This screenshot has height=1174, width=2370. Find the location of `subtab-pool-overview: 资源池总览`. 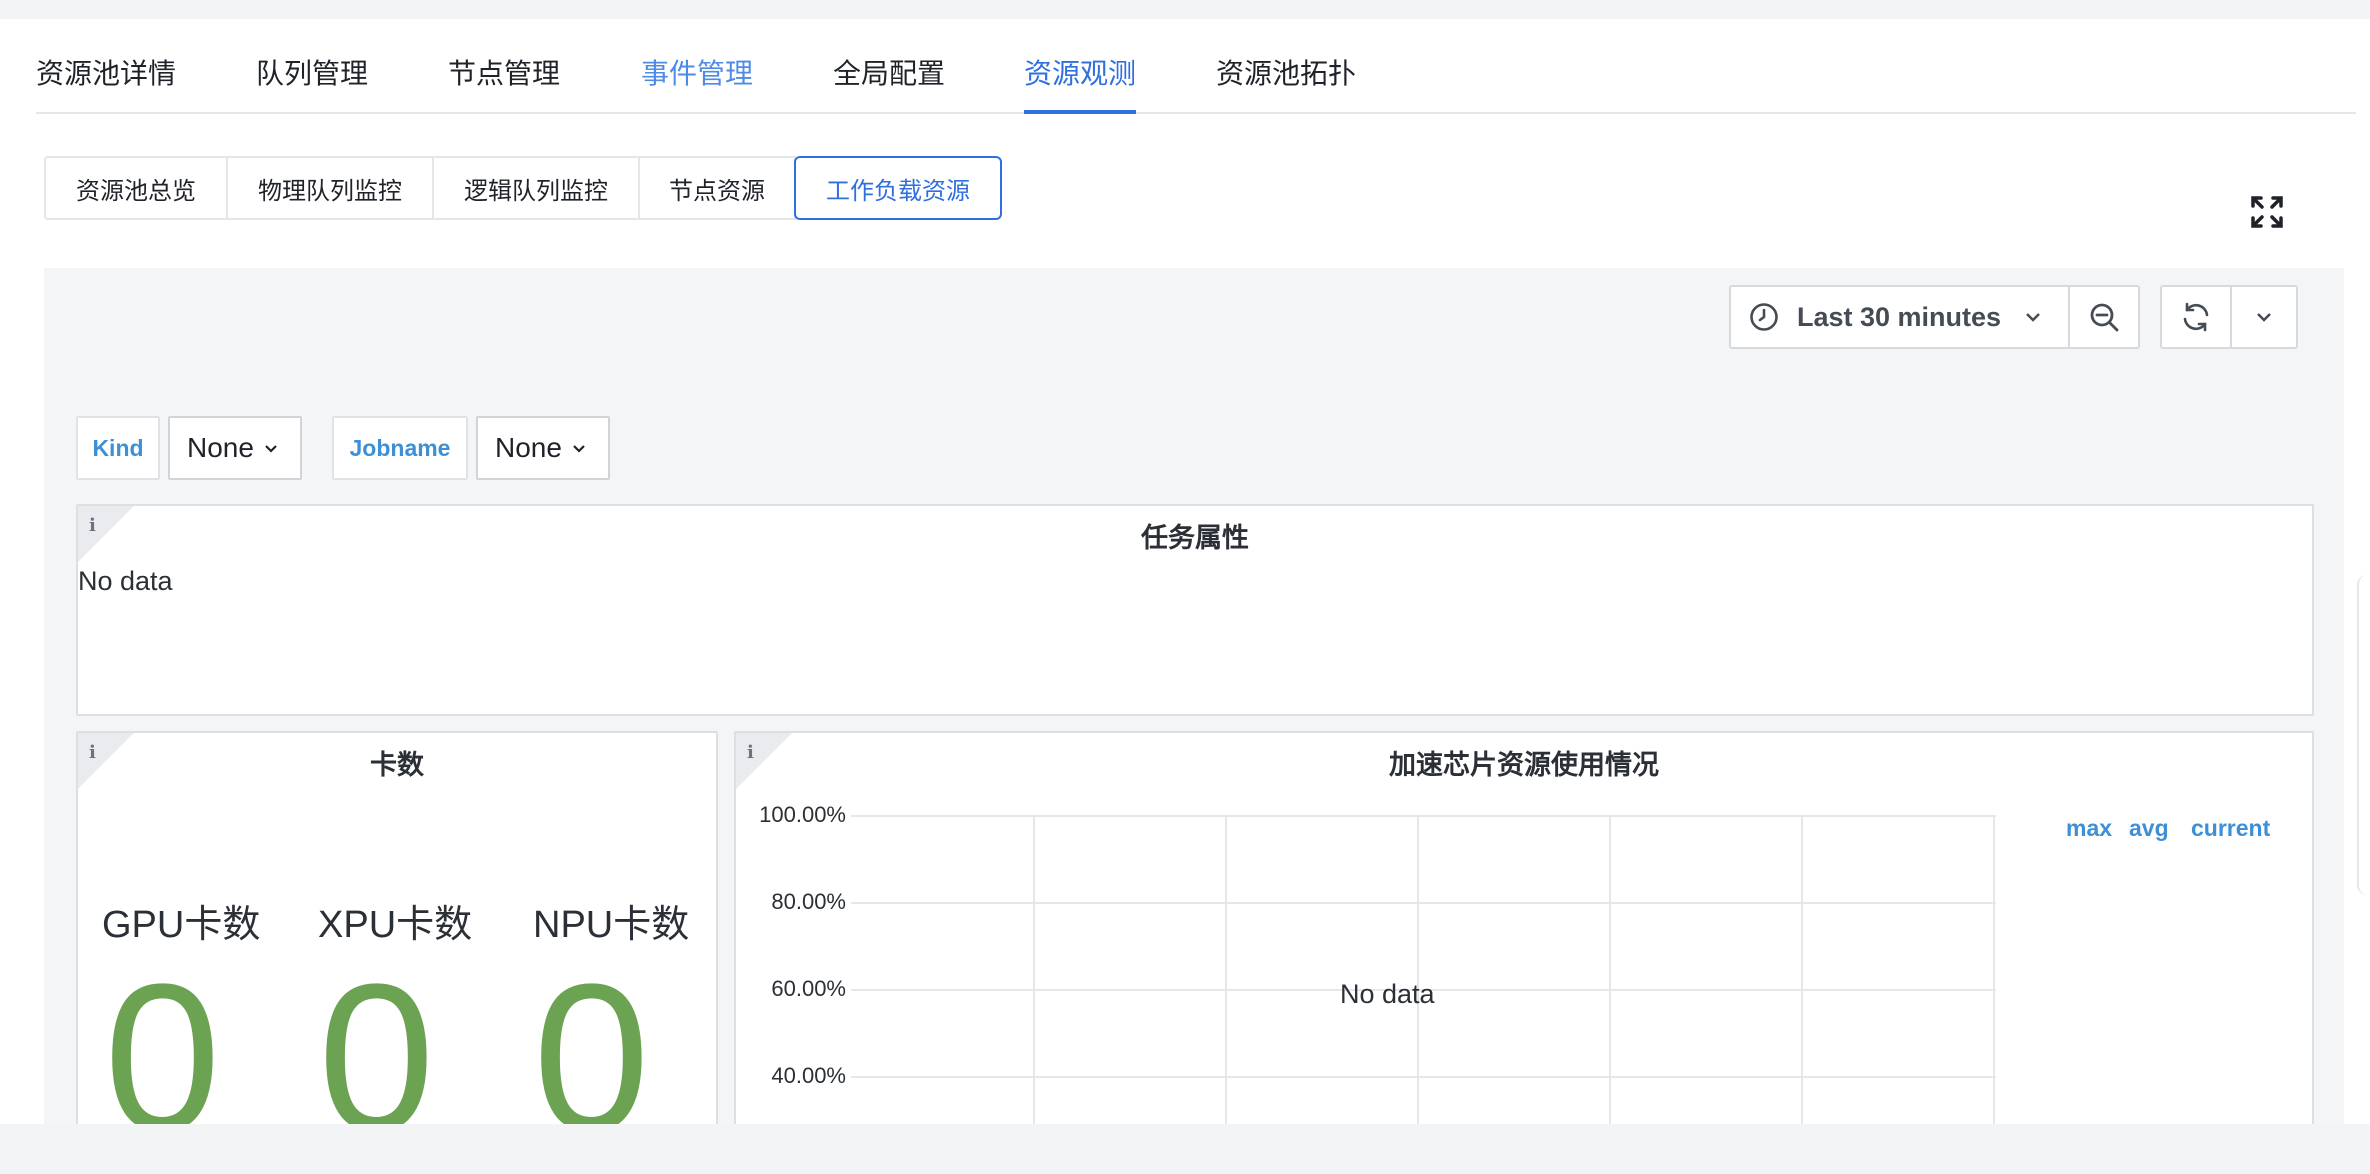

subtab-pool-overview: 资源池总览 is located at coordinates (136, 188).